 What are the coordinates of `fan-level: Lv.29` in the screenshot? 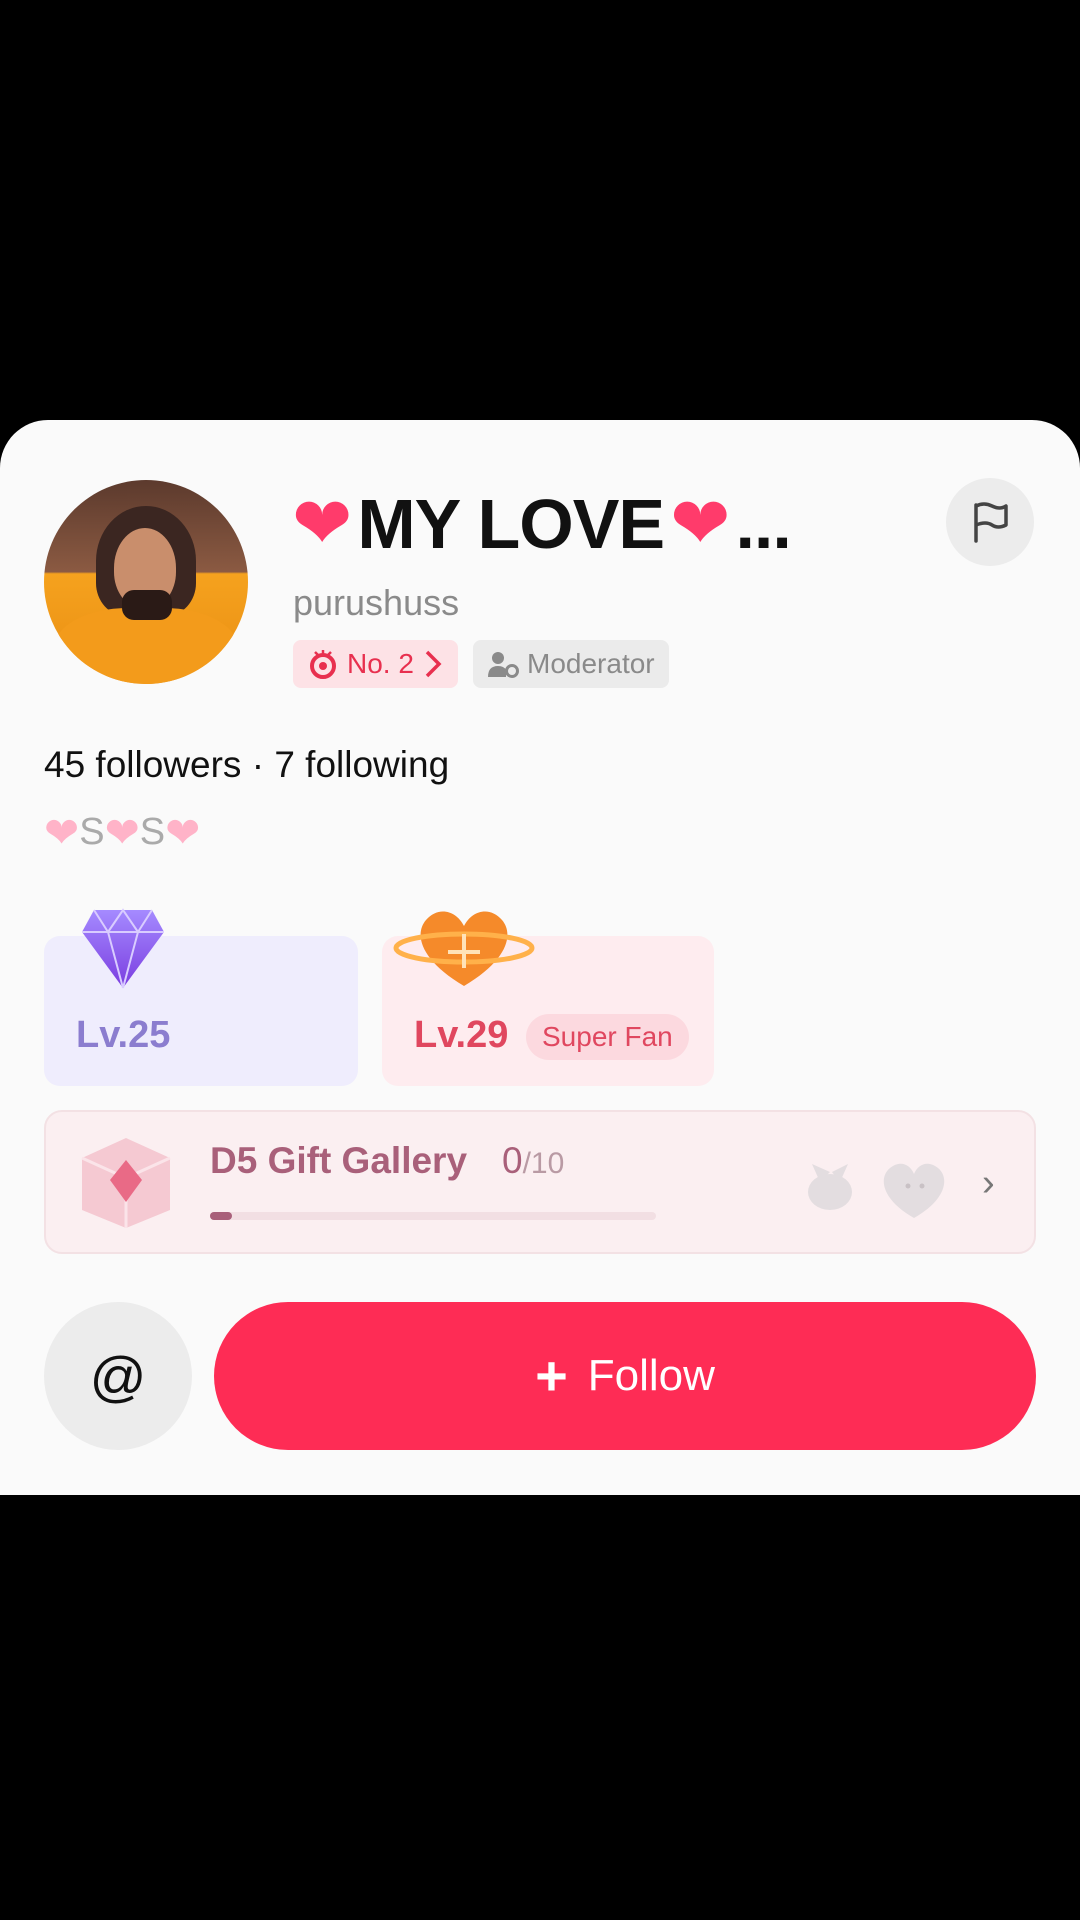 It's located at (461, 1035).